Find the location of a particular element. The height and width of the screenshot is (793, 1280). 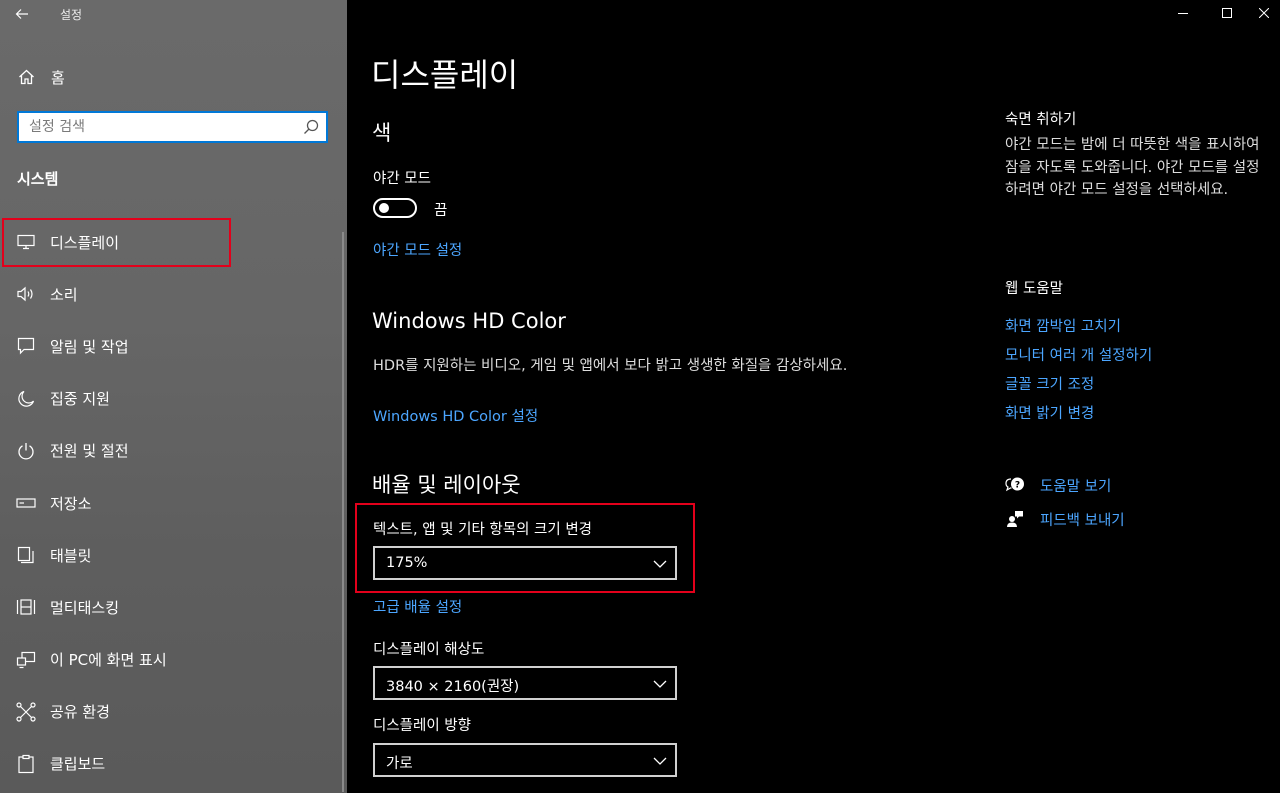

get-help-link: 도움말 보기 is located at coordinates (1075, 485).